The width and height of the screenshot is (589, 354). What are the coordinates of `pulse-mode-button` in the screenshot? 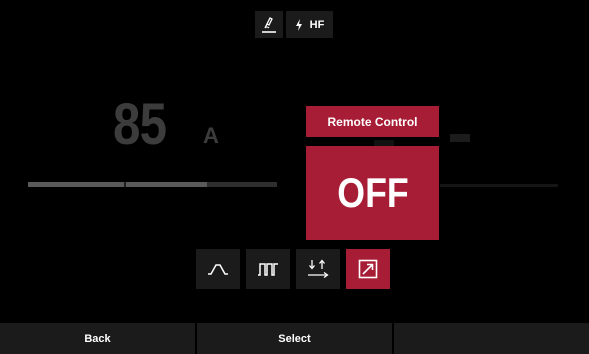 It's located at (218, 269).